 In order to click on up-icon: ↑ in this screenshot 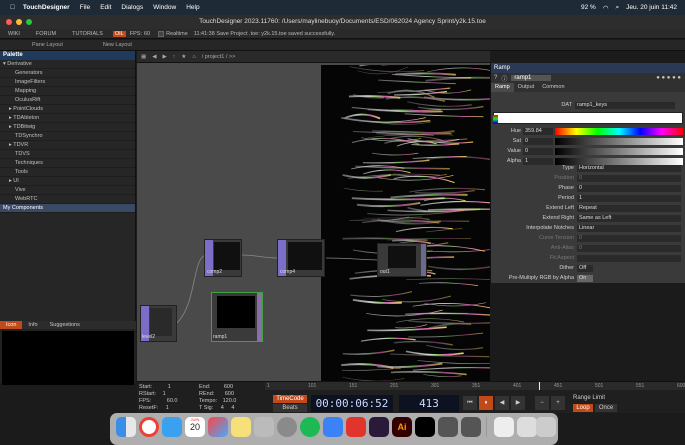, I will do `click(174, 57)`.